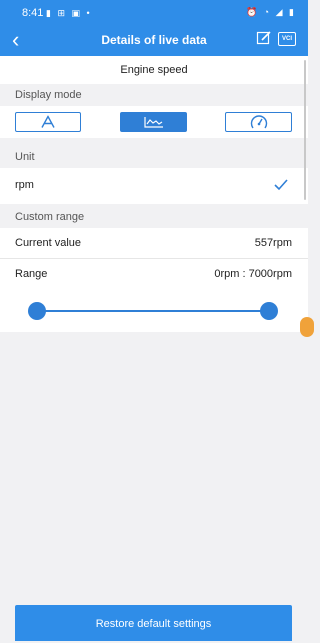 Image resolution: width=320 pixels, height=643 pixels. Describe the element at coordinates (153, 623) in the screenshot. I see `restore-default-button: Restore default settings` at that location.